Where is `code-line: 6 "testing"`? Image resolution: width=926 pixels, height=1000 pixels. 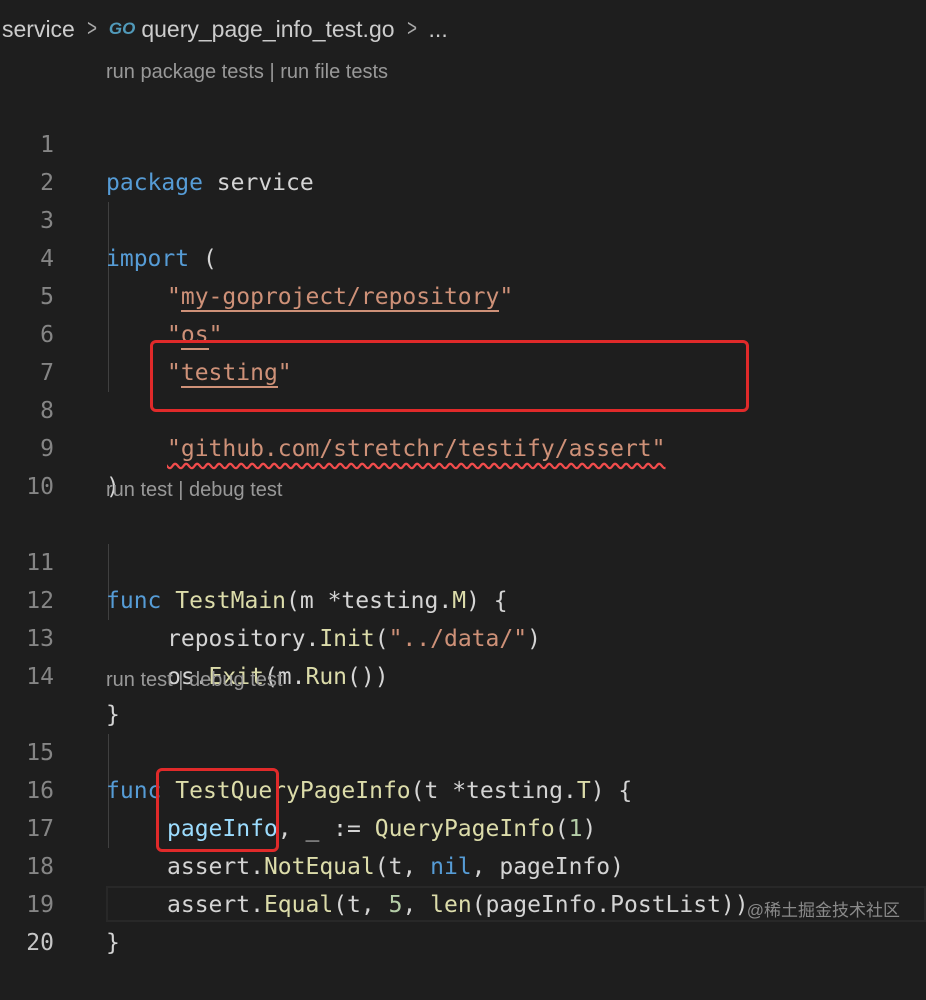
code-line: 6 "testing" is located at coordinates (463, 333).